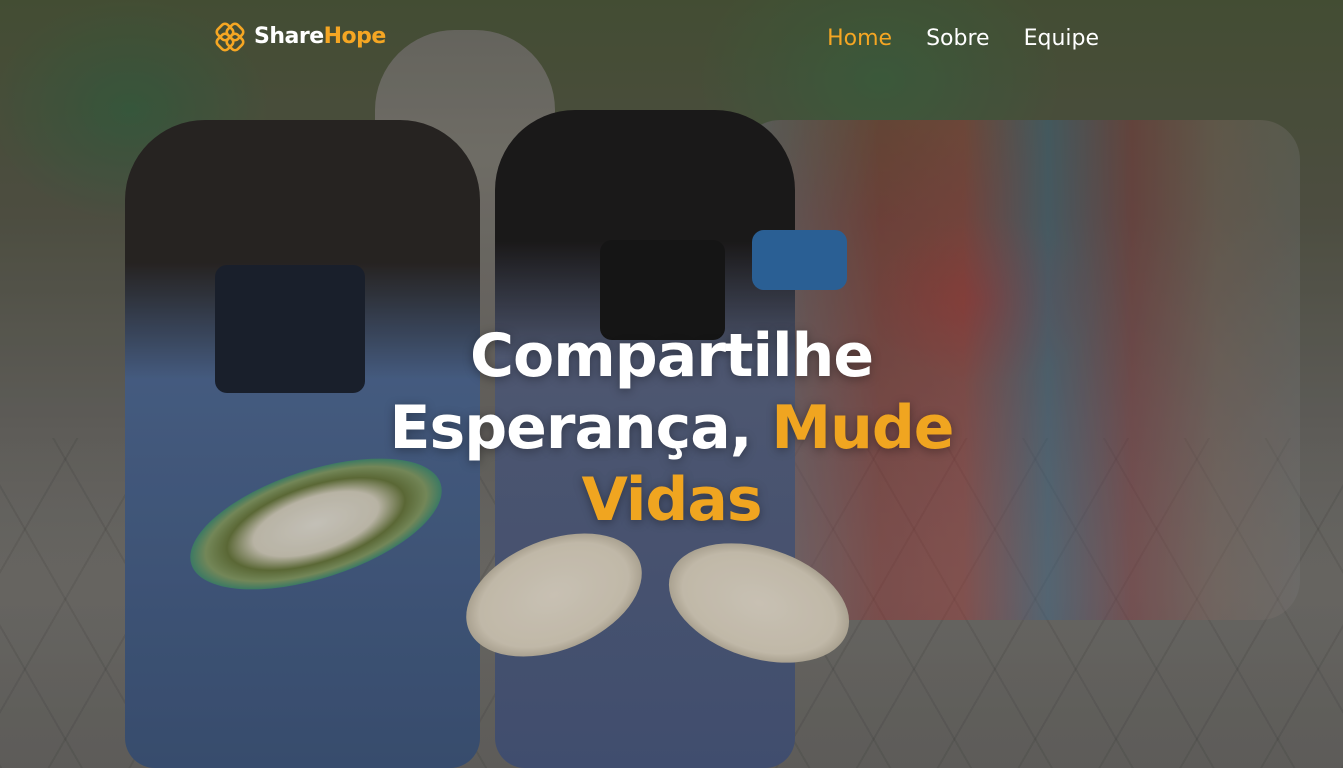 The width and height of the screenshot is (1343, 768). I want to click on main-nav: Home Sobre Equipe, so click(963, 39).